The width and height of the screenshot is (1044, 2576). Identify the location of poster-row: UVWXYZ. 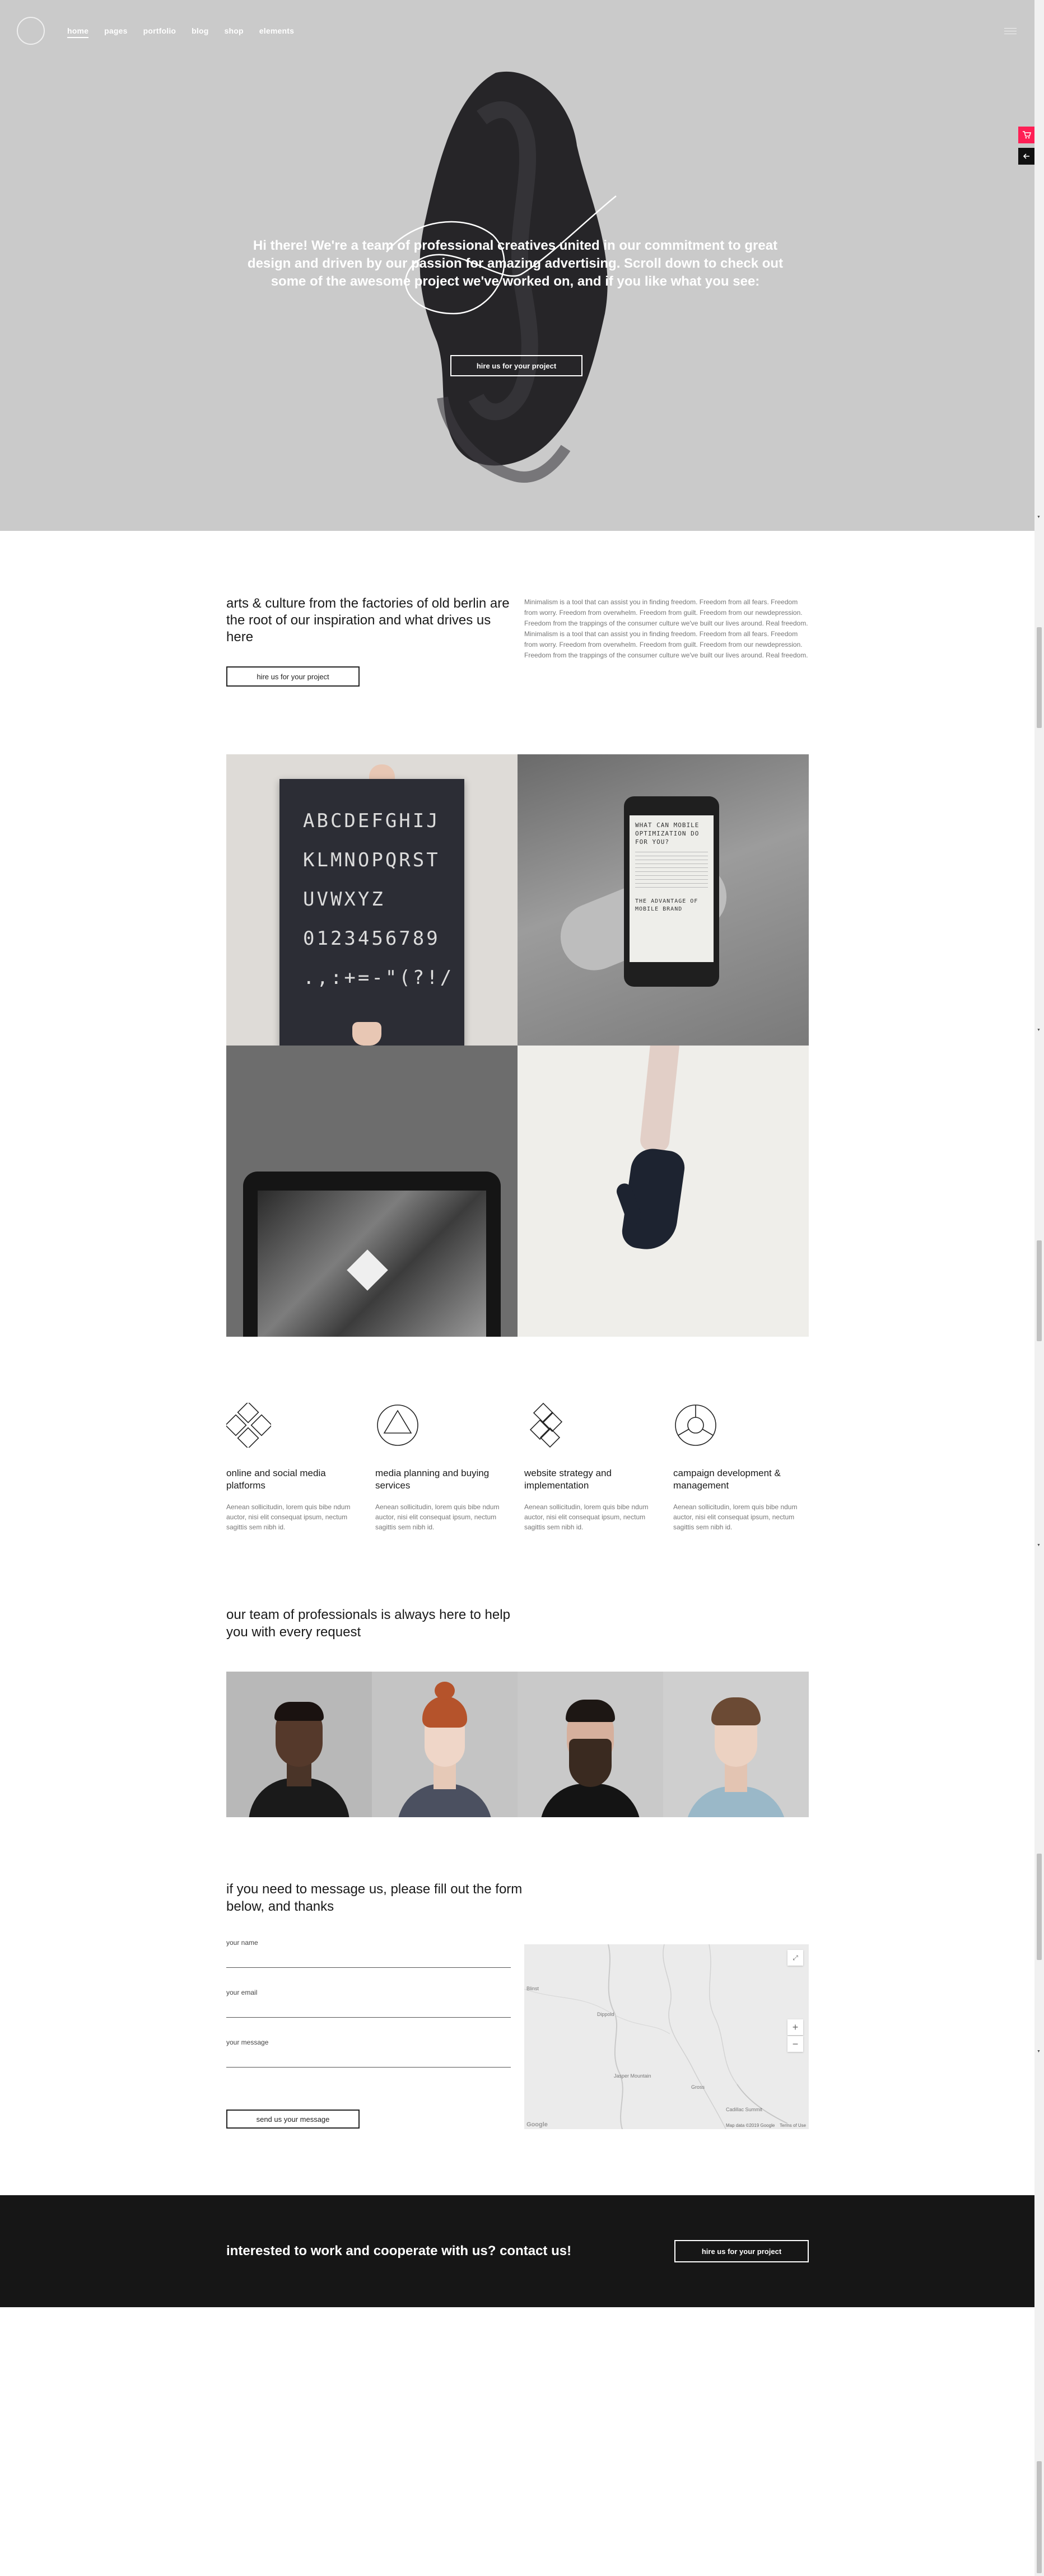
(344, 900).